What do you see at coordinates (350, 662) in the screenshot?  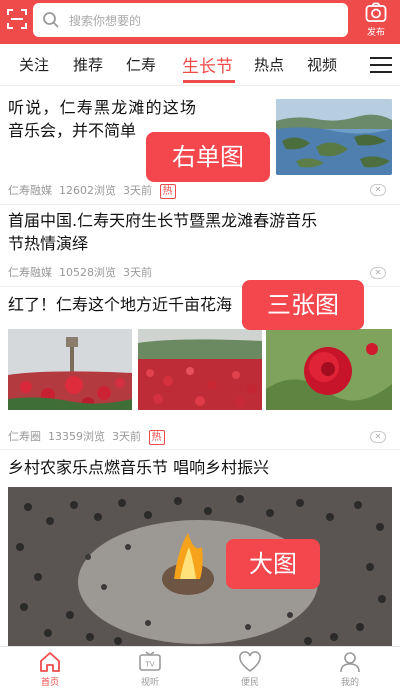 I see `user-icon` at bounding box center [350, 662].